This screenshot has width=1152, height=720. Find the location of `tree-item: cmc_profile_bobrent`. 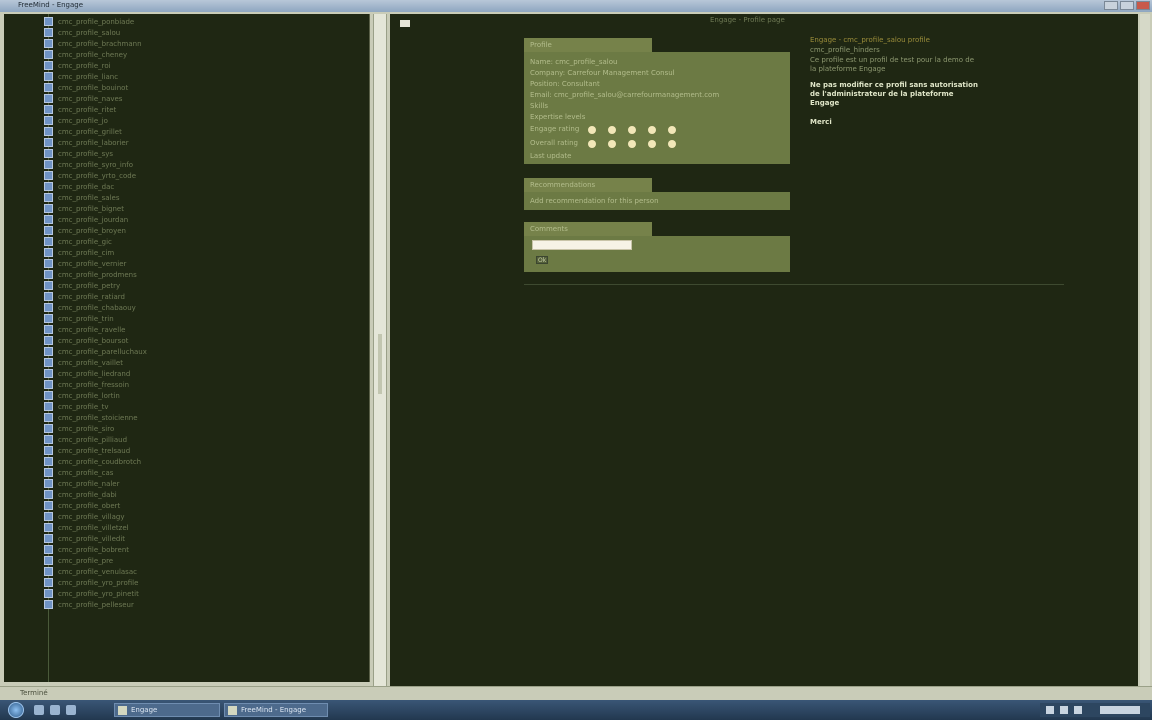

tree-item: cmc_profile_bobrent is located at coordinates (86, 549).